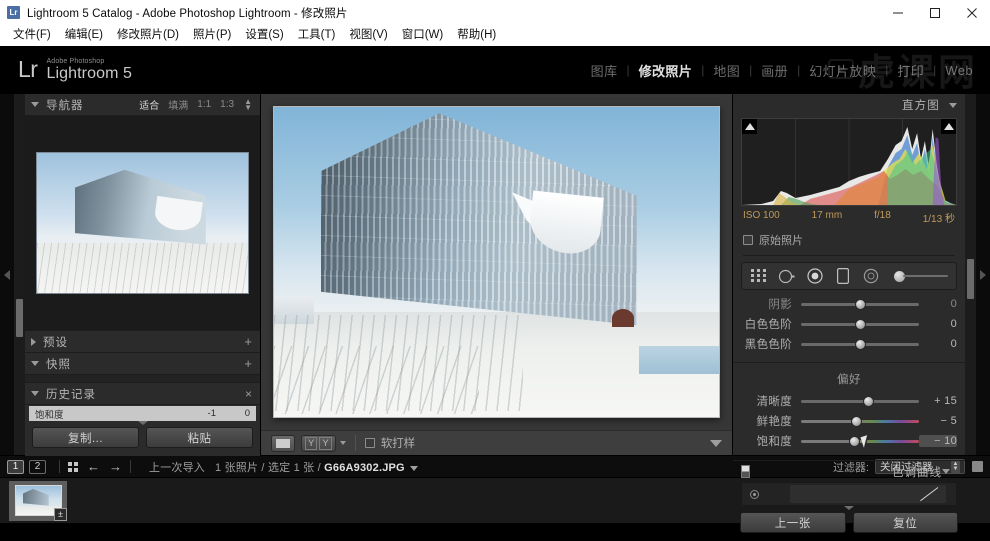 This screenshot has height=541, width=990. I want to click on slider-clarity: 清晰度 + 15, so click(849, 401).